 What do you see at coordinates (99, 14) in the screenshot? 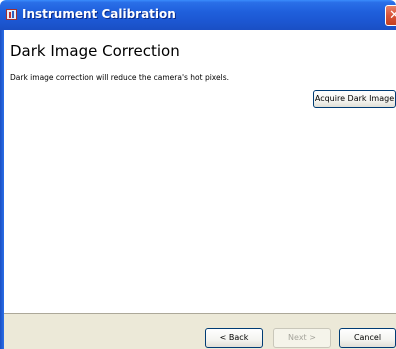
I see `window-title: Instrument Calibration` at bounding box center [99, 14].